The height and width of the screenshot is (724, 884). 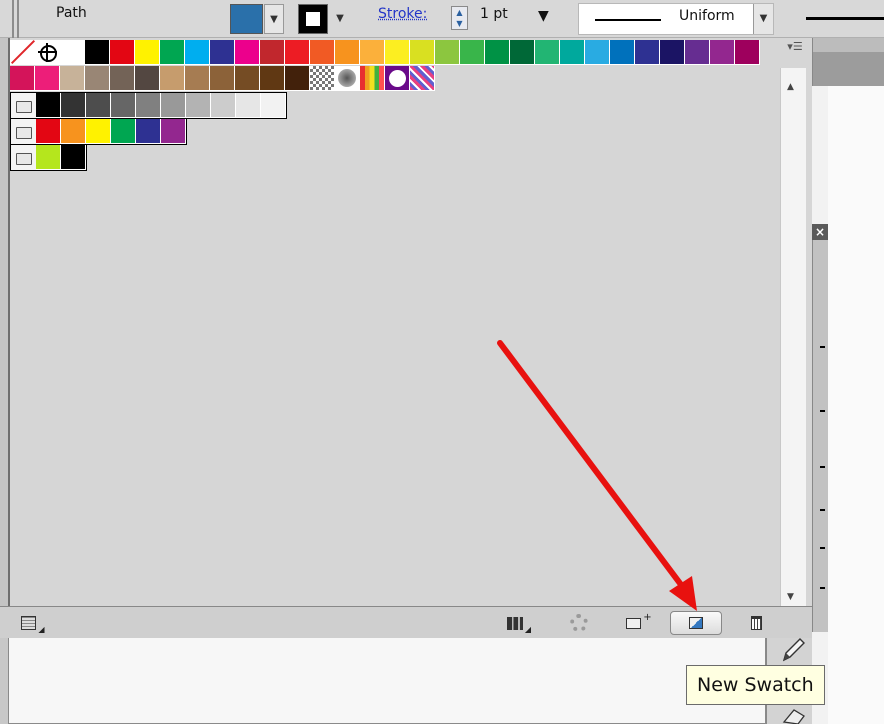 What do you see at coordinates (22, 52) in the screenshot?
I see `none-swatch` at bounding box center [22, 52].